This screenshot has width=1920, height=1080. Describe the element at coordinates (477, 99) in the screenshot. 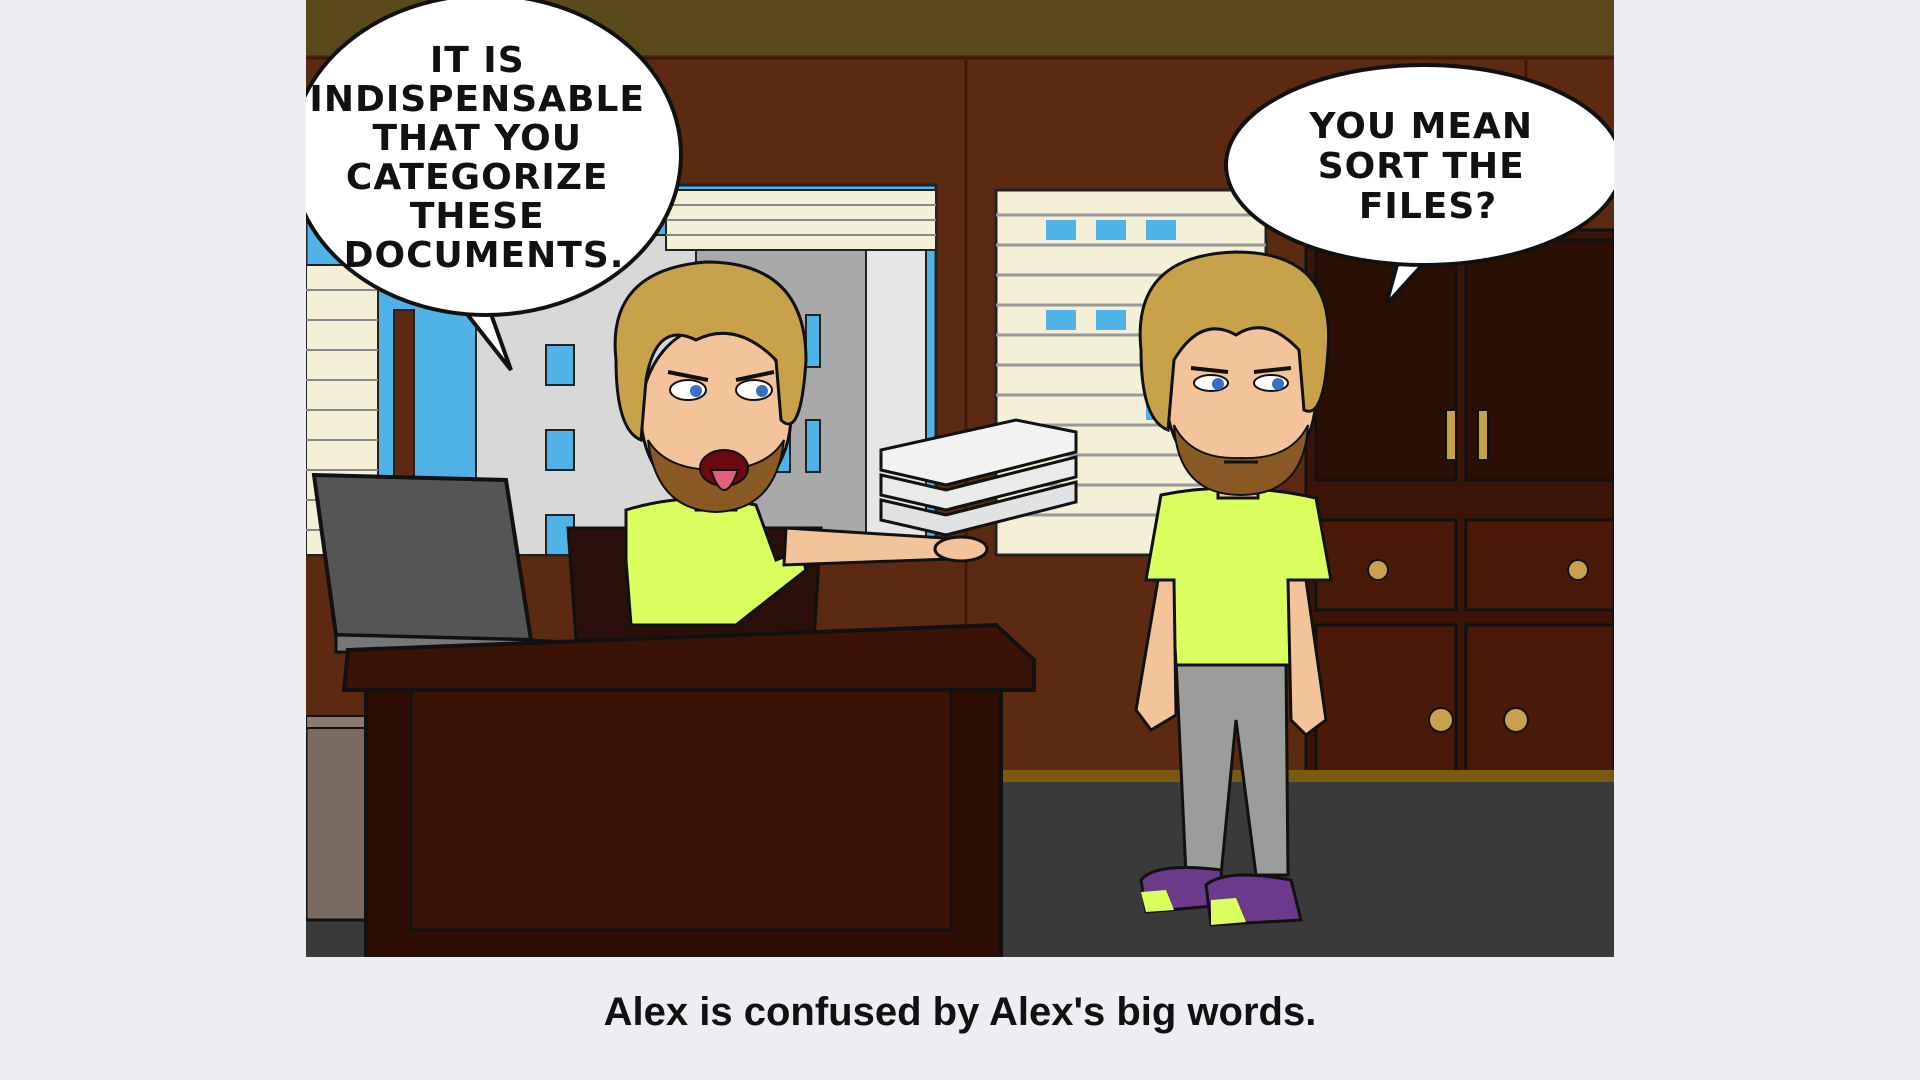

I see `speech-left-line-2: INDISPENSABLE` at that location.